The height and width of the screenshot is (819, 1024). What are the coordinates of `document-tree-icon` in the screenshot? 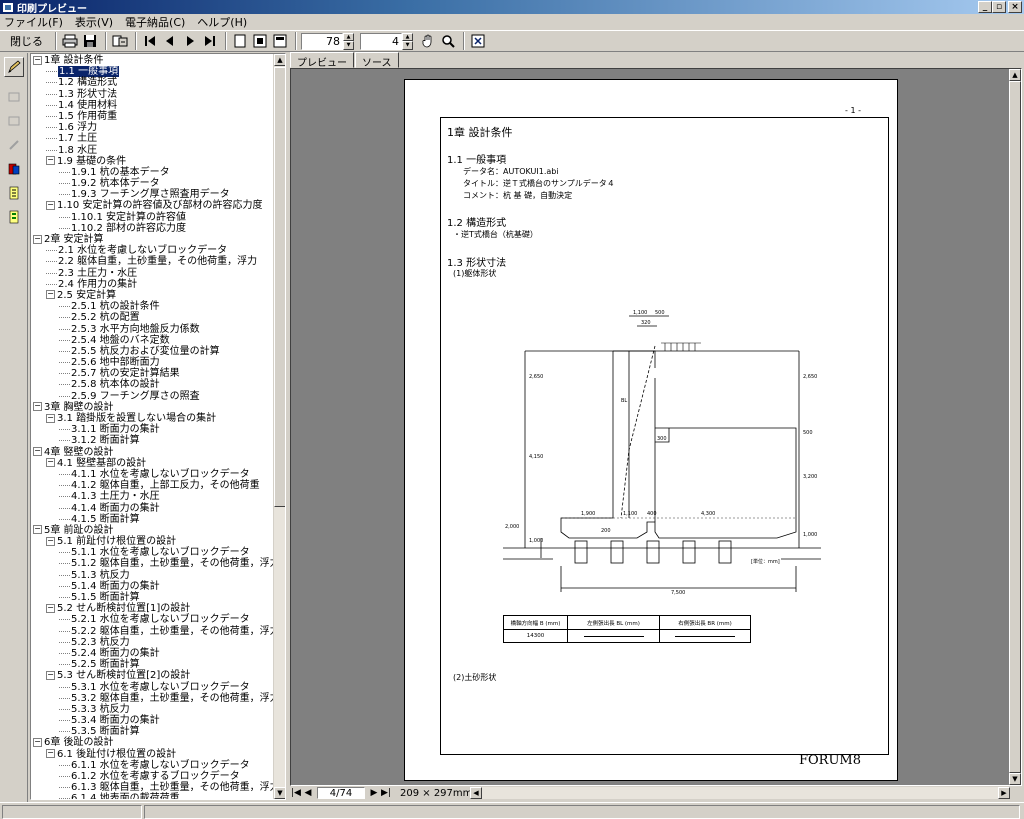 It's located at (14, 193).